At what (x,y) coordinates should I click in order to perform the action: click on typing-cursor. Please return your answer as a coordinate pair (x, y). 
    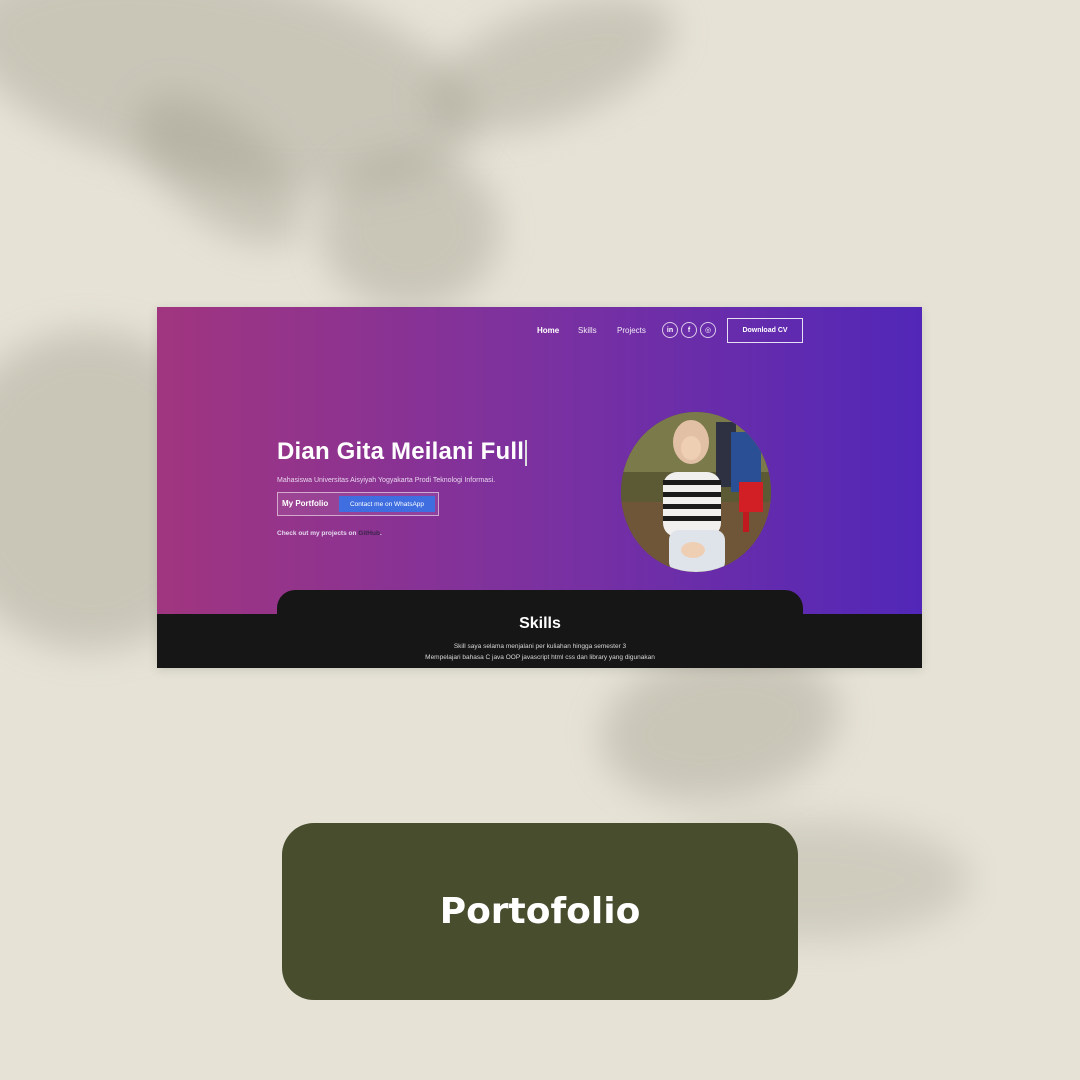
    Looking at the image, I should click on (526, 452).